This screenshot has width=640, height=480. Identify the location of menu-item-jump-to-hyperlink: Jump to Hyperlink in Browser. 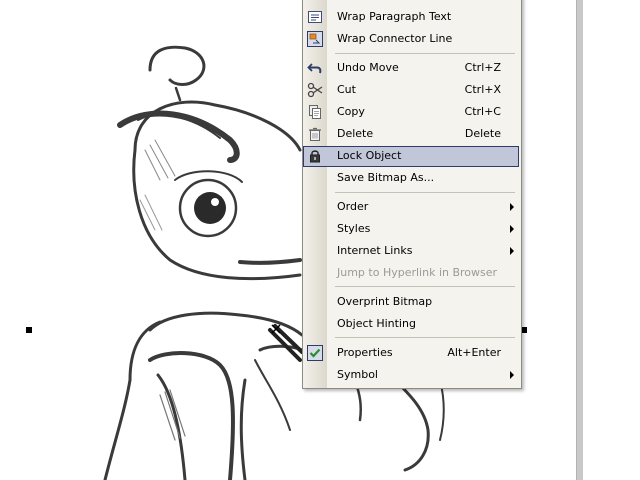
(412, 273).